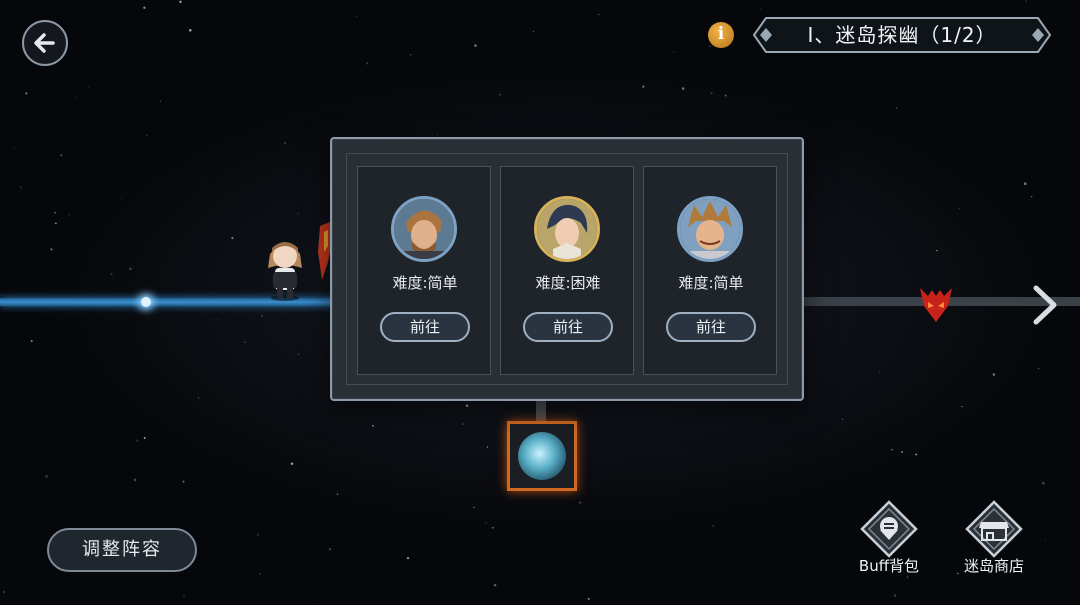 The width and height of the screenshot is (1080, 605). Describe the element at coordinates (568, 283) in the screenshot. I see `difficulty-label: 难度:困难` at that location.